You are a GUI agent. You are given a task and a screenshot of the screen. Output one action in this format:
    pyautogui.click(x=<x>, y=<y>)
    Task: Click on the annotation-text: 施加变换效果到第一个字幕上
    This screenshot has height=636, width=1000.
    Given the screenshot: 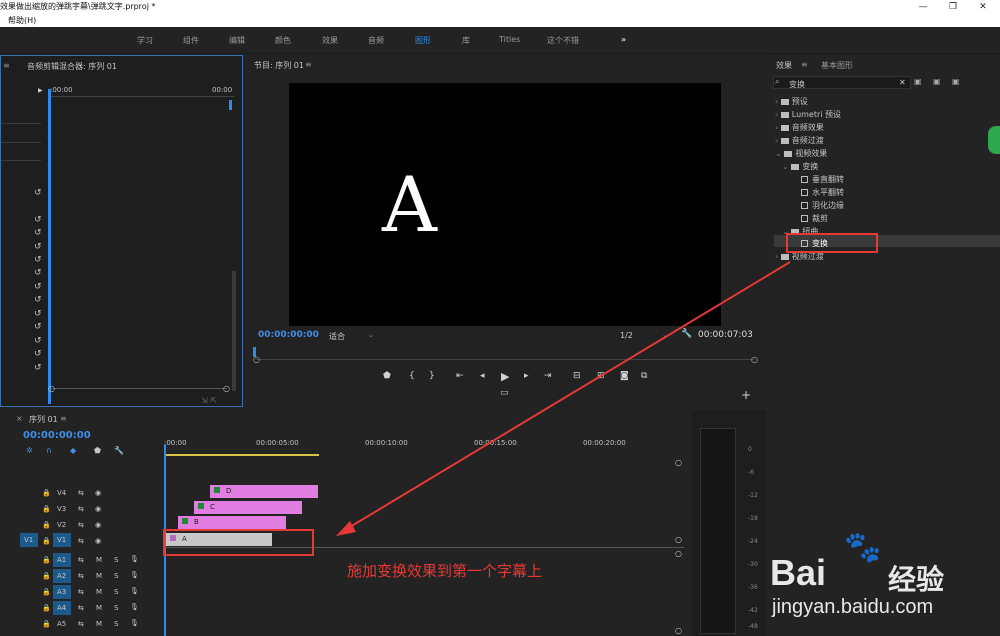 What is the action you would take?
    pyautogui.click(x=445, y=571)
    